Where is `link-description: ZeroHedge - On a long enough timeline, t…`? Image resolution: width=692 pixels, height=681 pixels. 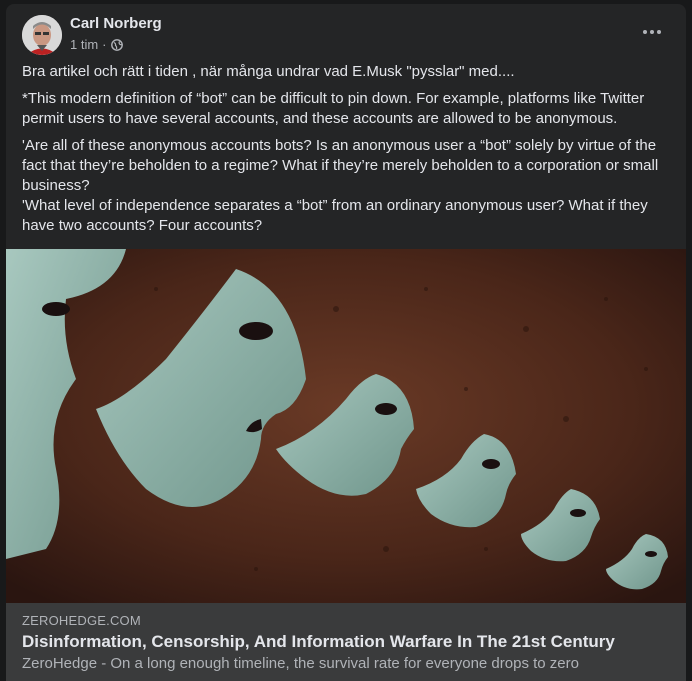 link-description: ZeroHedge - On a long enough timeline, t… is located at coordinates (300, 663).